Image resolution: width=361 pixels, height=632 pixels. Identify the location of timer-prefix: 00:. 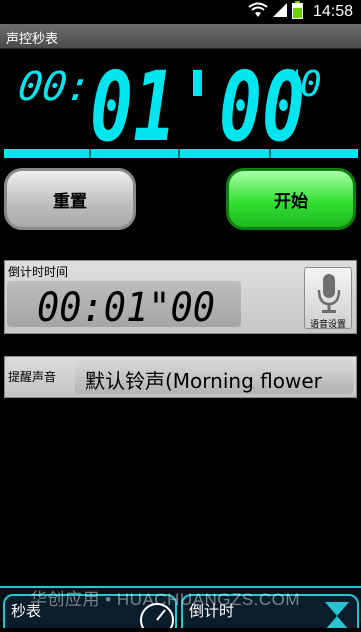
(54, 87).